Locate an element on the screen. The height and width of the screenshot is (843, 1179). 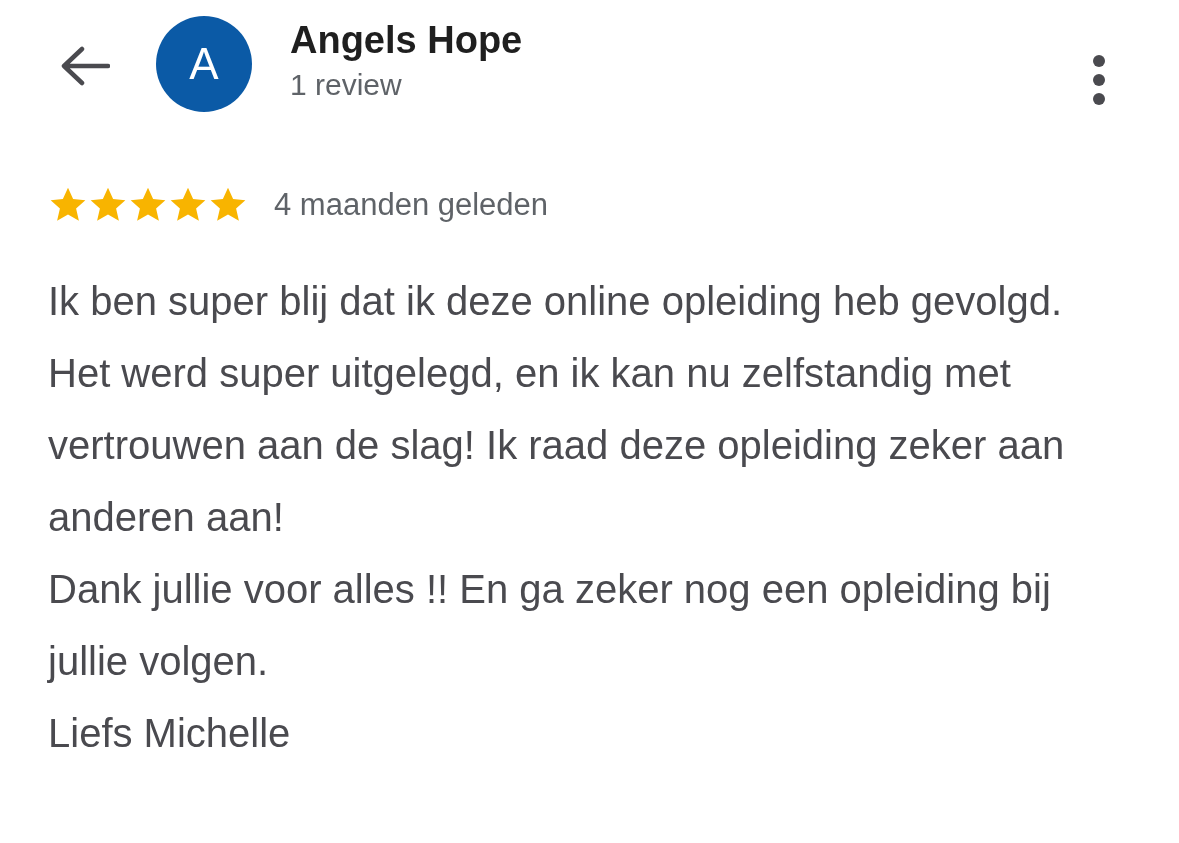
reviewer-name: Angels Hope is located at coordinates (407, 40).